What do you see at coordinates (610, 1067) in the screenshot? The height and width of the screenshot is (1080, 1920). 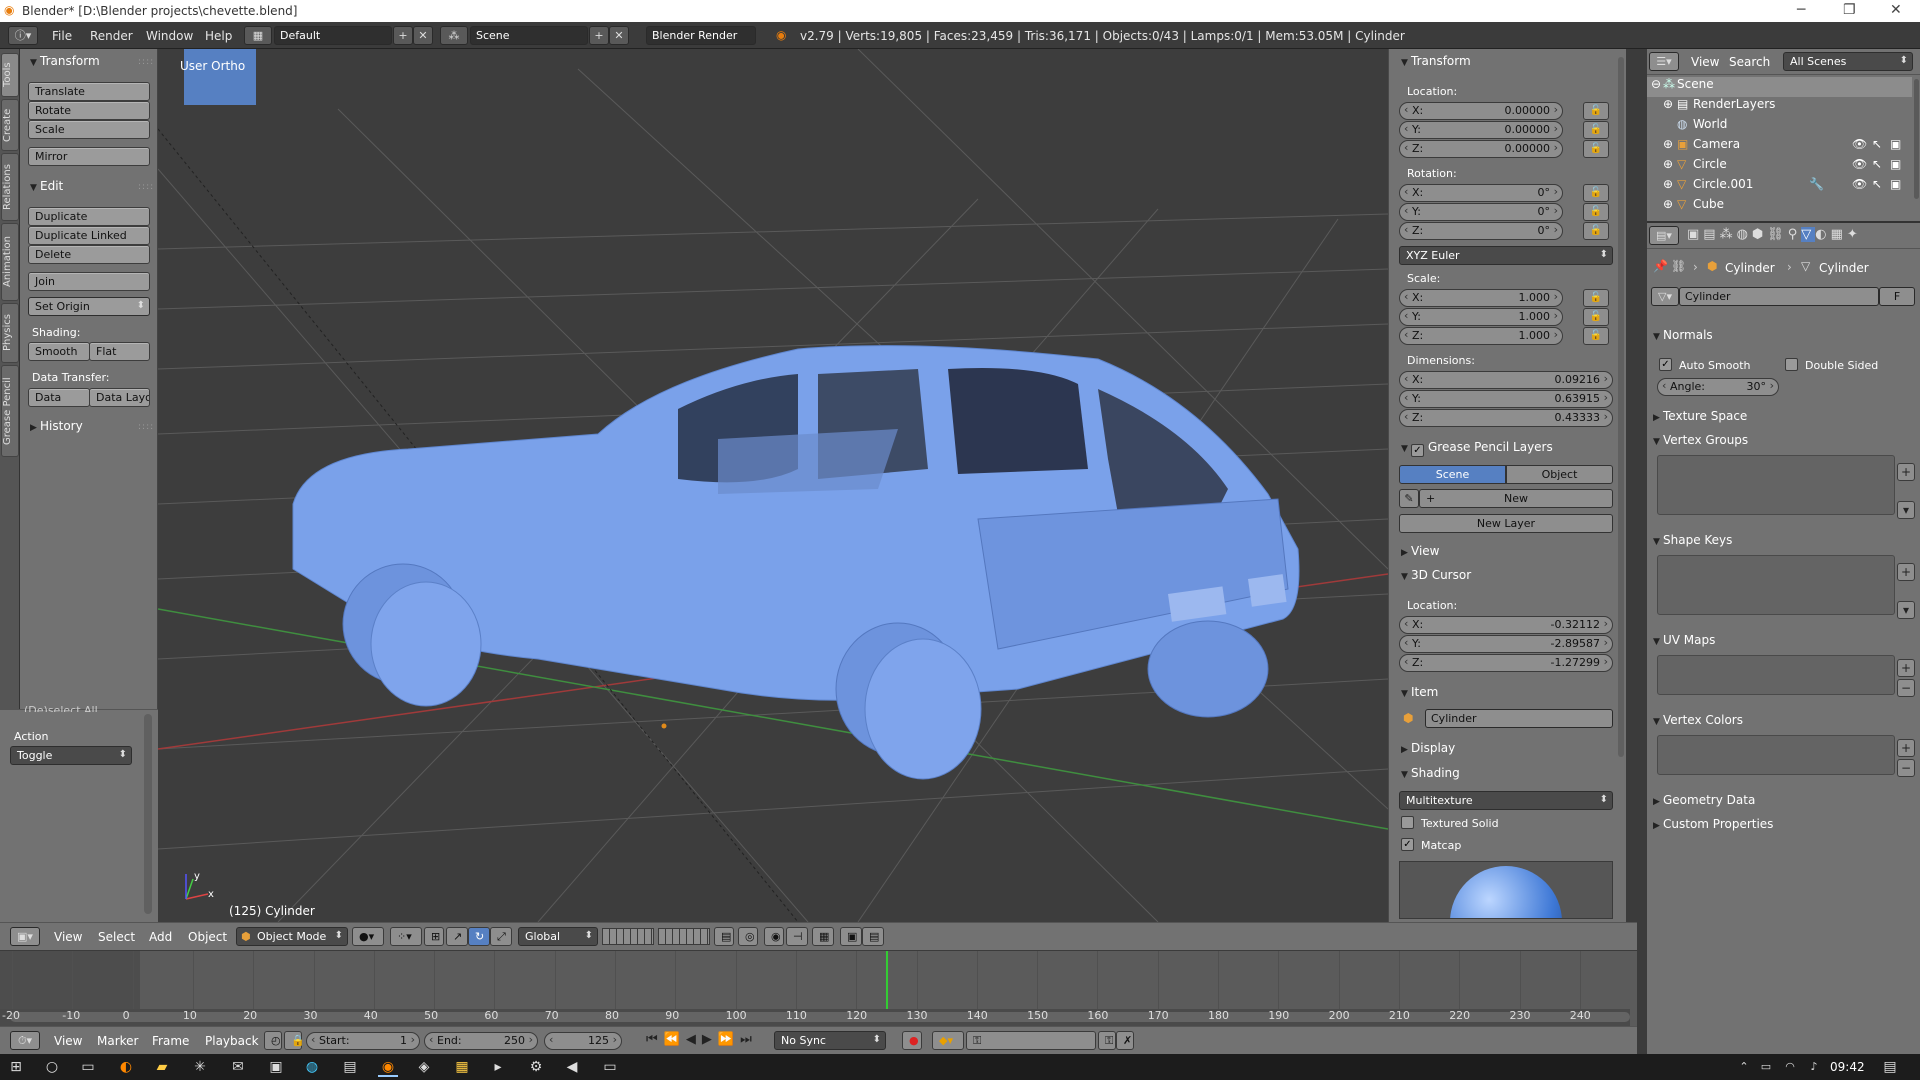 I see `monitor-app-icon: ▭` at bounding box center [610, 1067].